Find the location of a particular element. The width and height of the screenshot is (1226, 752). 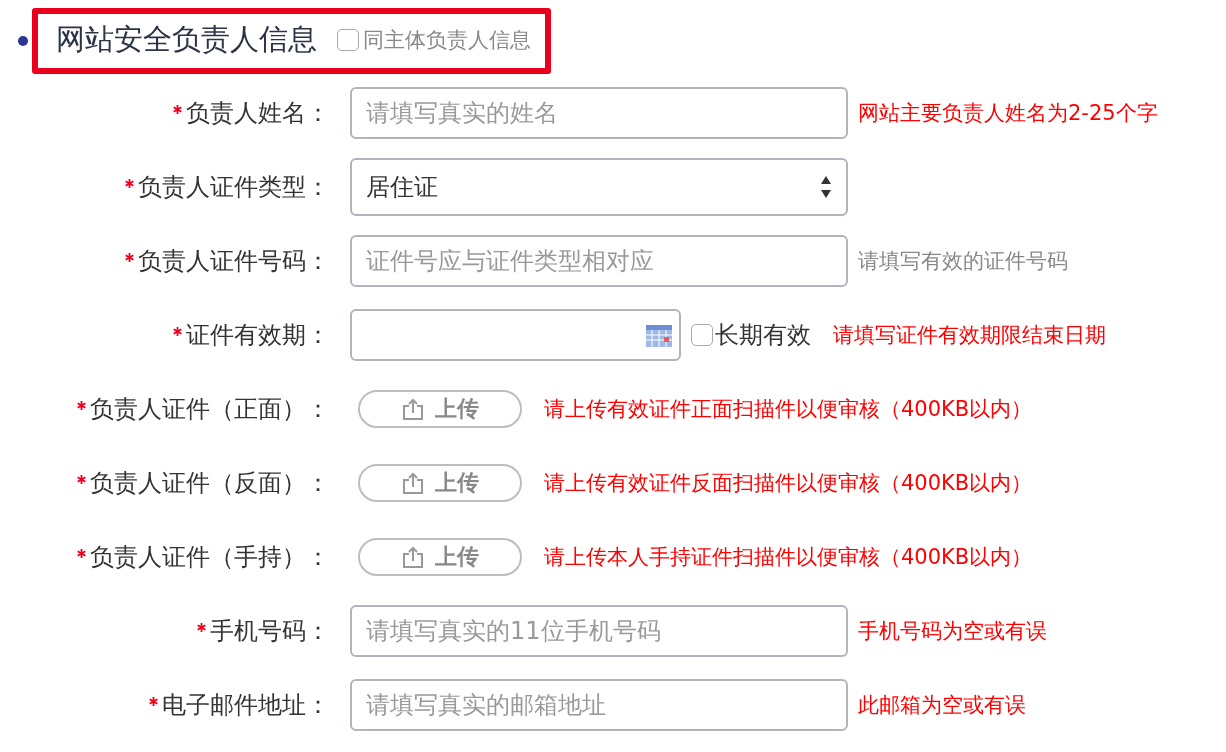

field-label: 负责人证件类型： is located at coordinates (227, 187).